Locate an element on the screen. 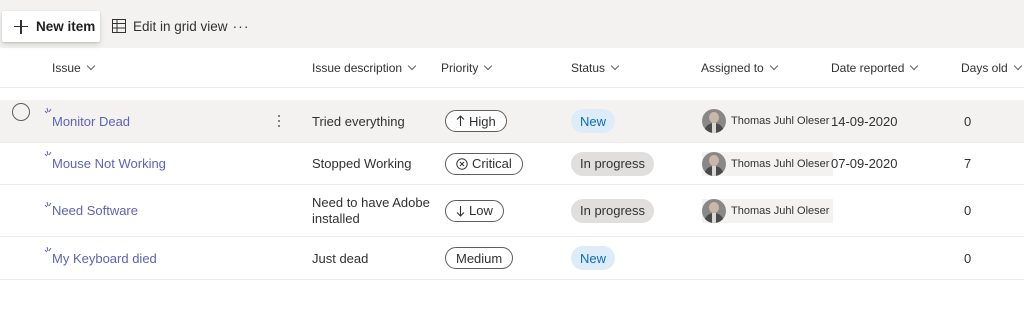  issue-description: Tried everything is located at coordinates (358, 121).